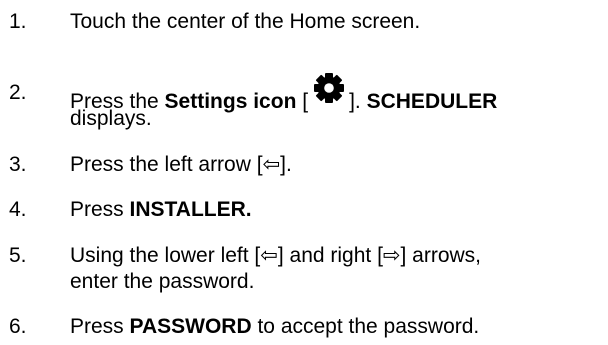 The image size is (608, 345). Describe the element at coordinates (18, 21) in the screenshot. I see `step-number: 1.` at that location.